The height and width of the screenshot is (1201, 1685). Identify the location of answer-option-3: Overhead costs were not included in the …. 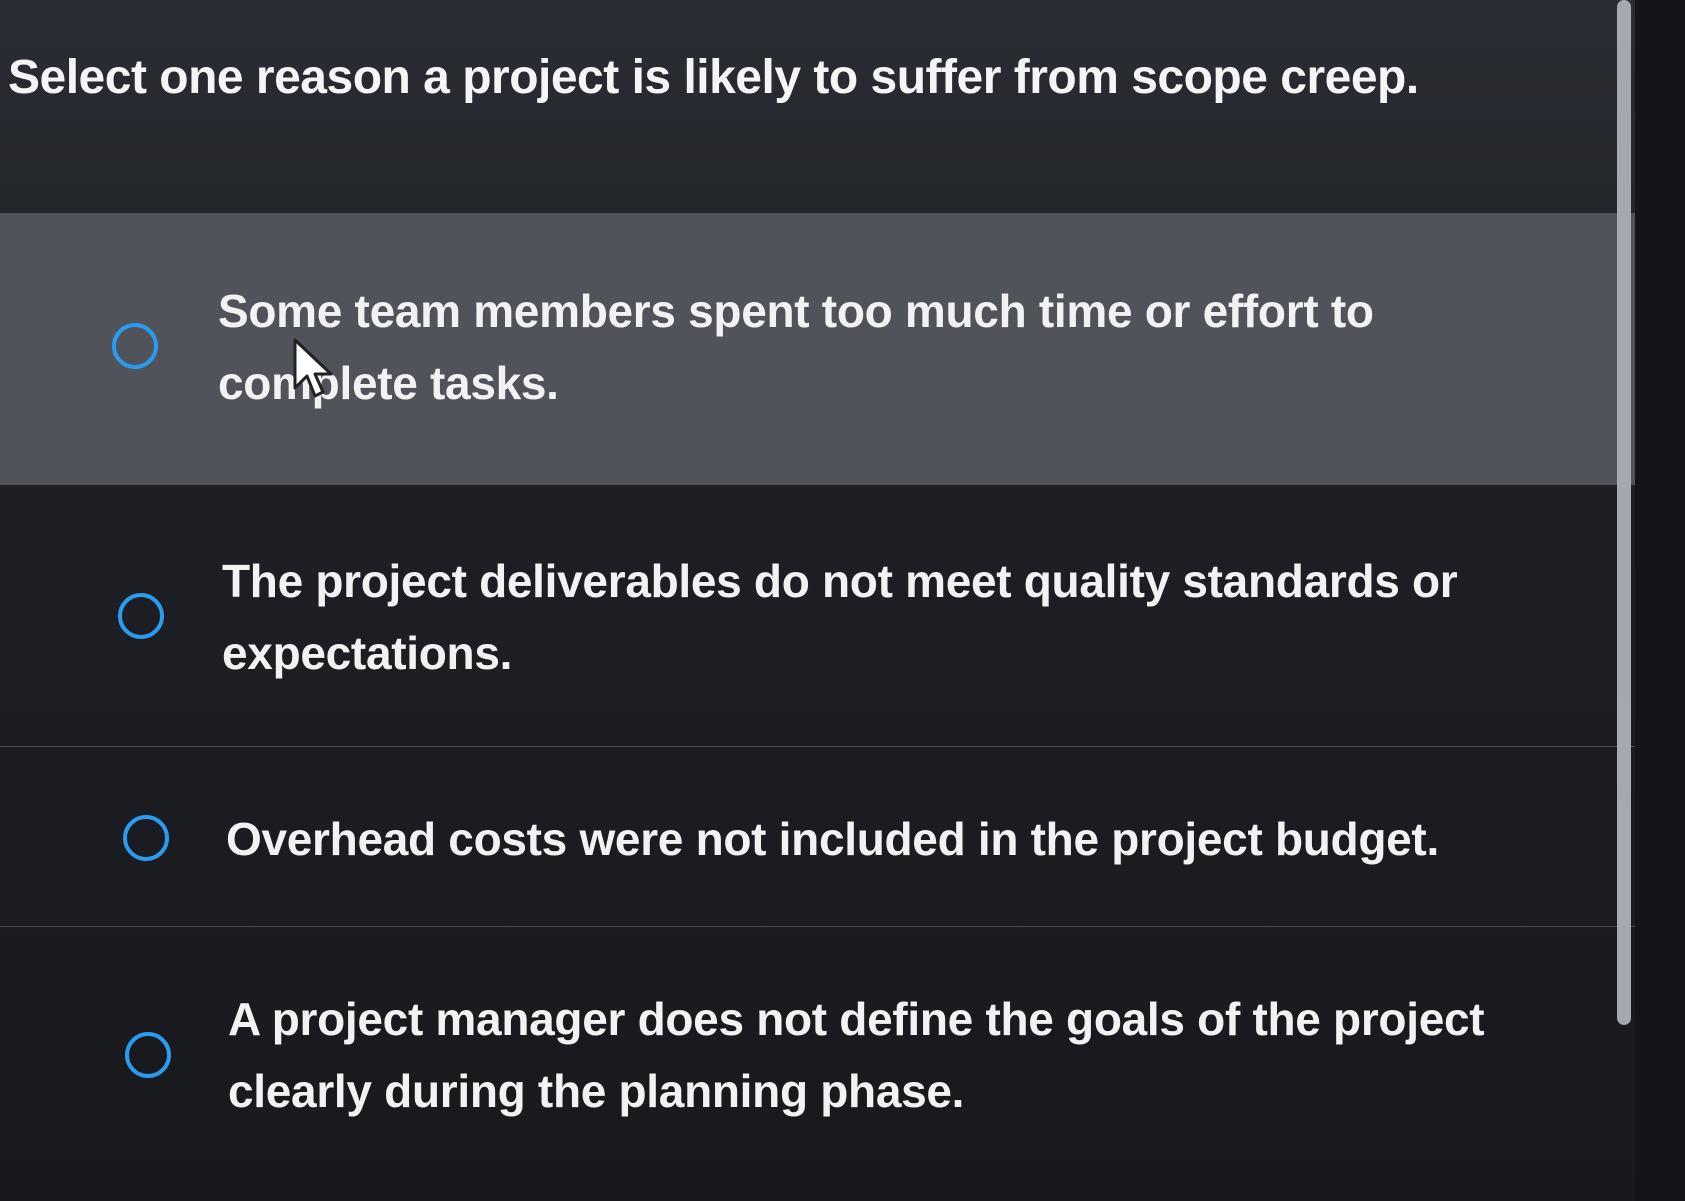
(817, 837).